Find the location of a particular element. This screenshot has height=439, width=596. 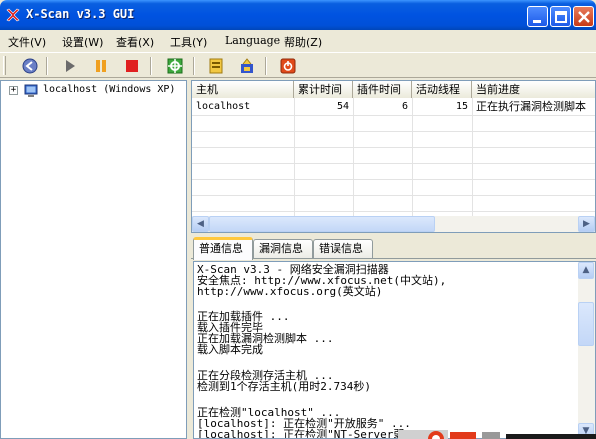

column-progress: 当前进度 is located at coordinates (533, 89).